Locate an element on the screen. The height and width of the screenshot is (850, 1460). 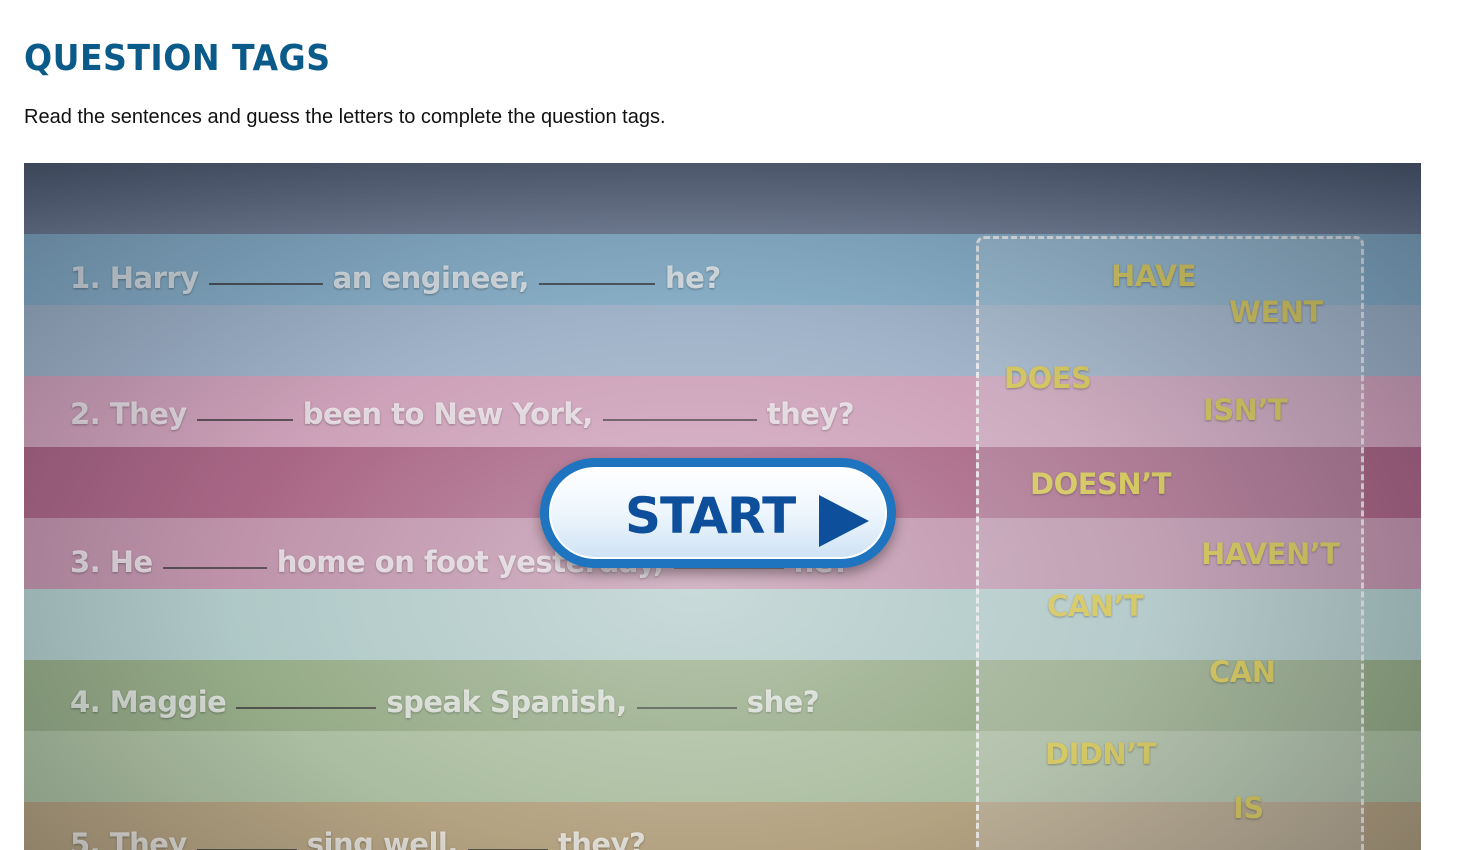
sentence-part: 5. They is located at coordinates (128, 838).